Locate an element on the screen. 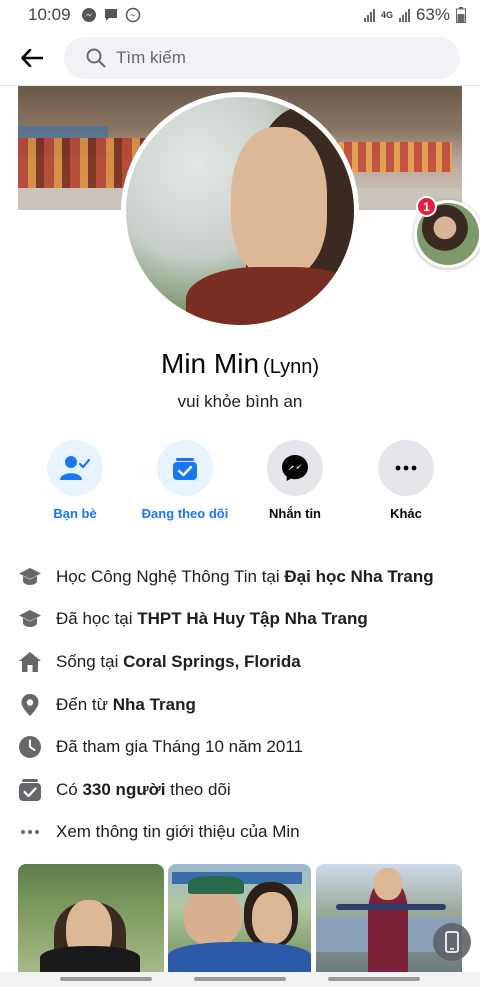 The image size is (480, 987). top-header: Tìm kiếm is located at coordinates (240, 58).